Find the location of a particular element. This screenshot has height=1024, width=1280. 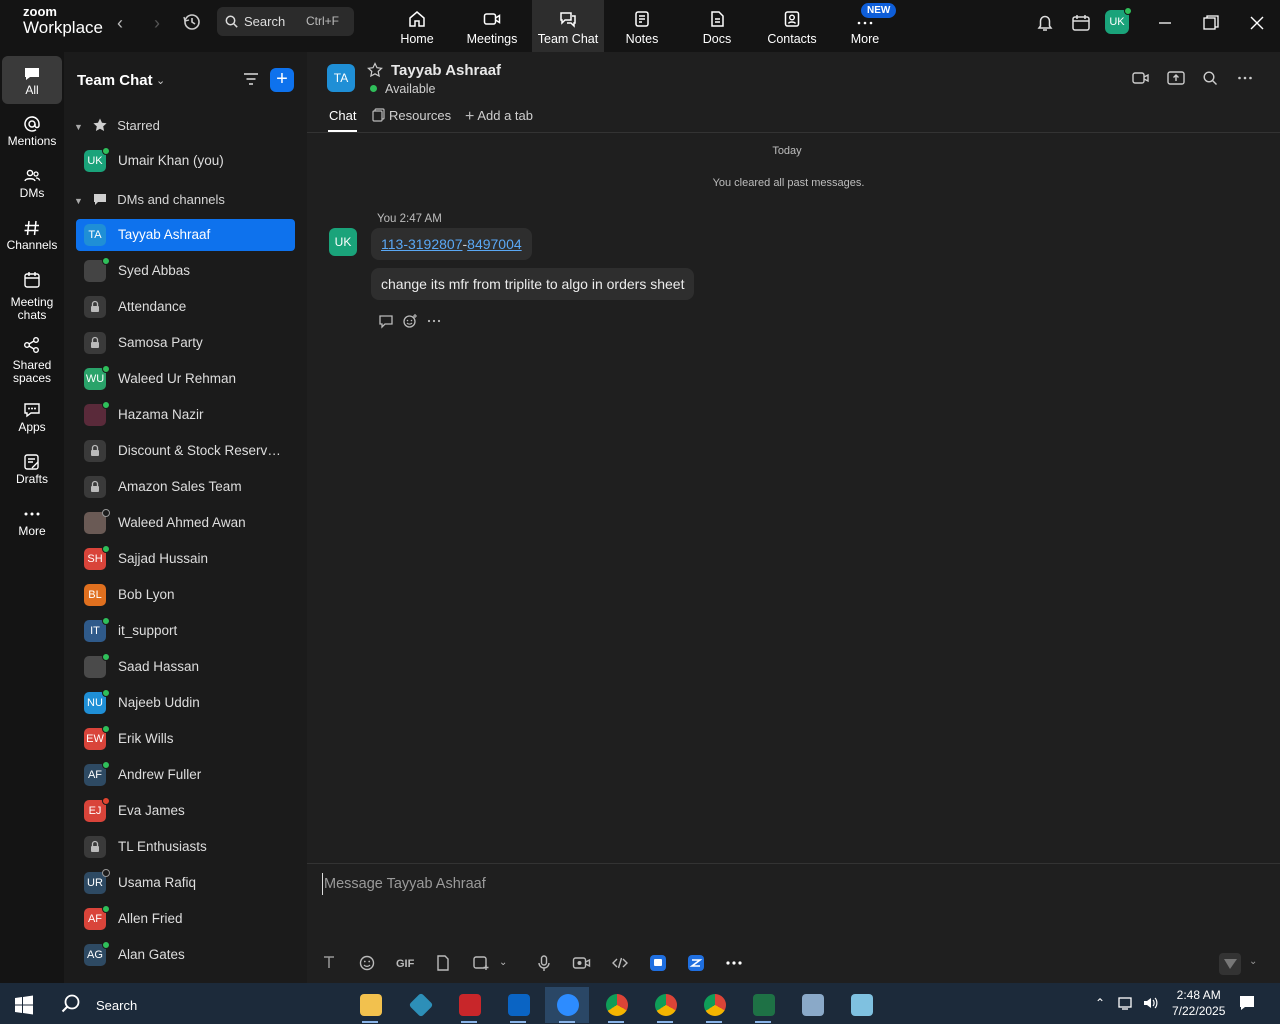

screenshot-icon is located at coordinates (481, 964).